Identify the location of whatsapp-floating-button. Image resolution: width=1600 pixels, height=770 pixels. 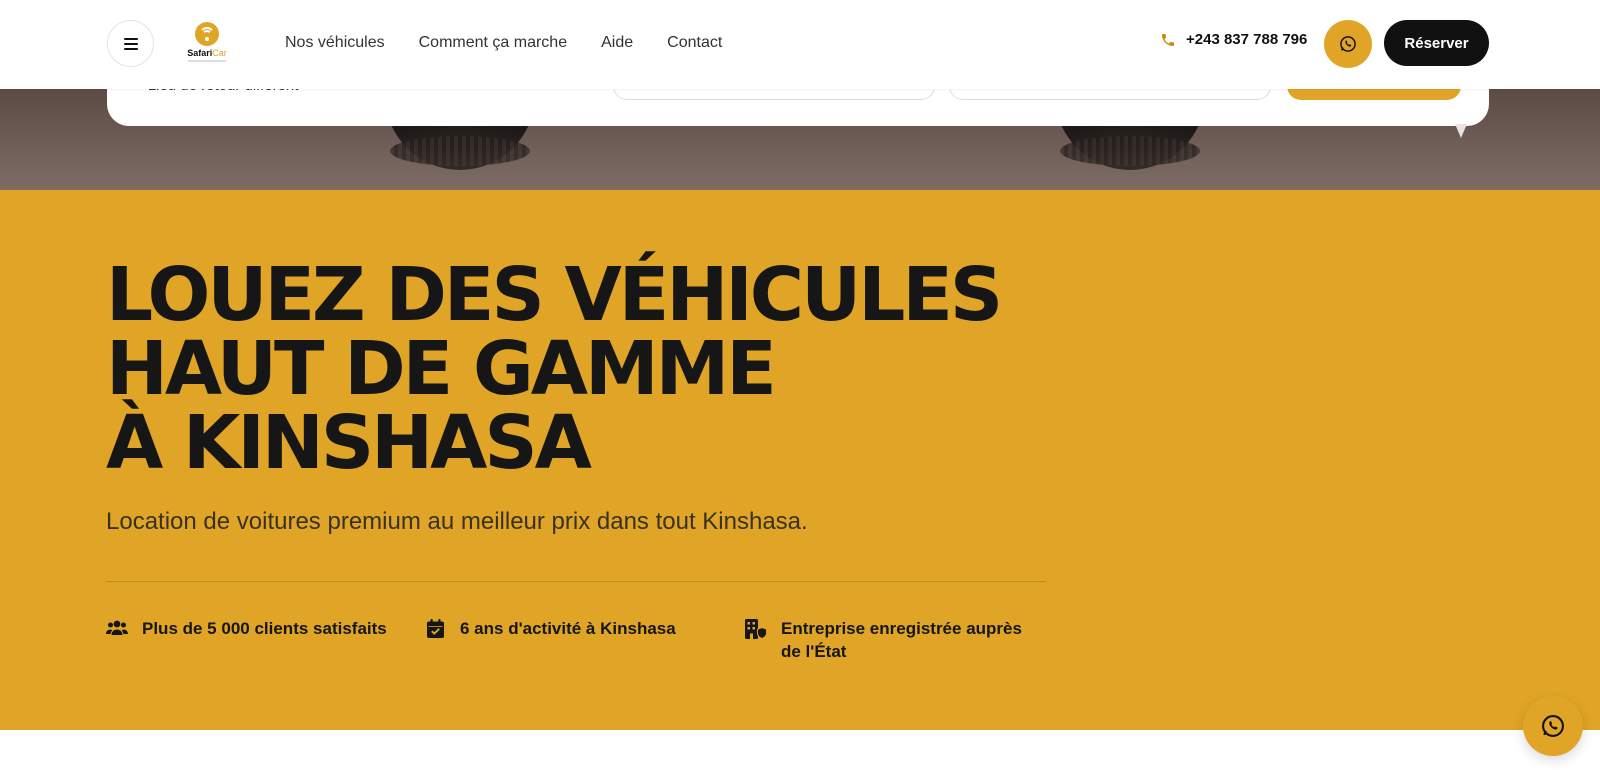
(1553, 726).